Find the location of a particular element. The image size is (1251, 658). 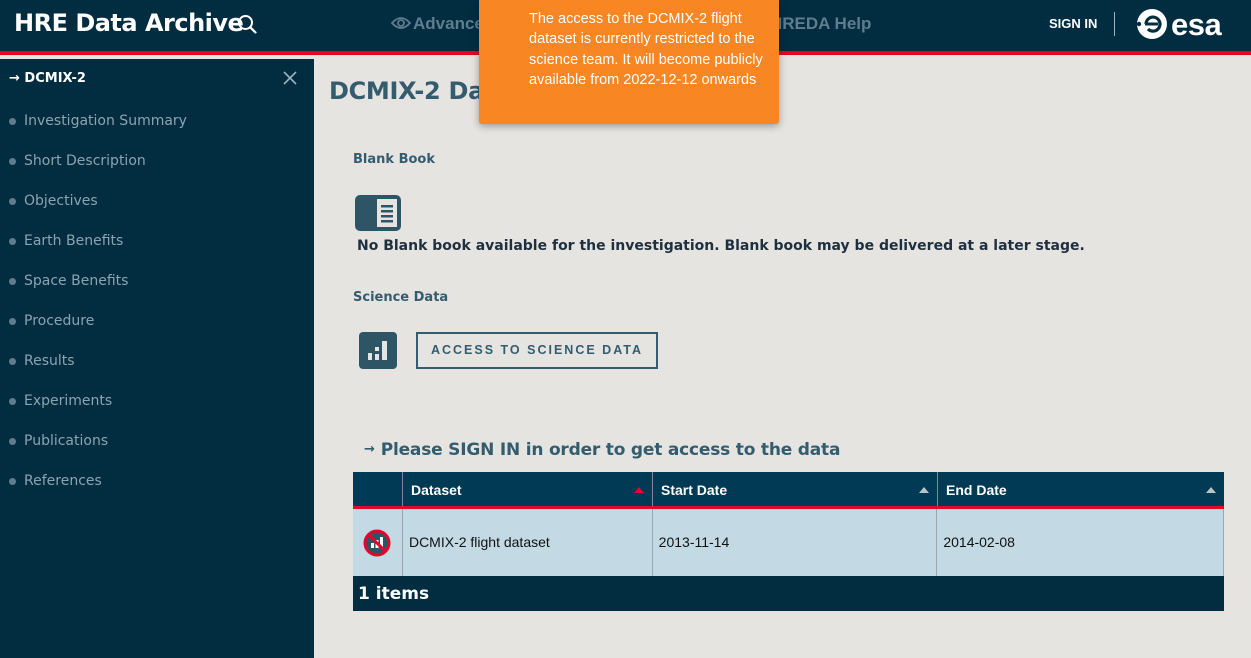

sidebar-item-short-description: Short Description is located at coordinates (157, 171).